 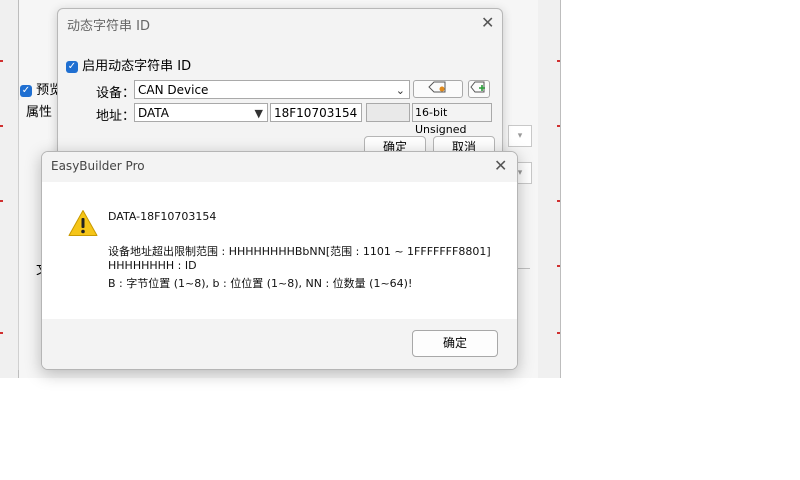 I want to click on warning-icon, so click(x=83, y=224).